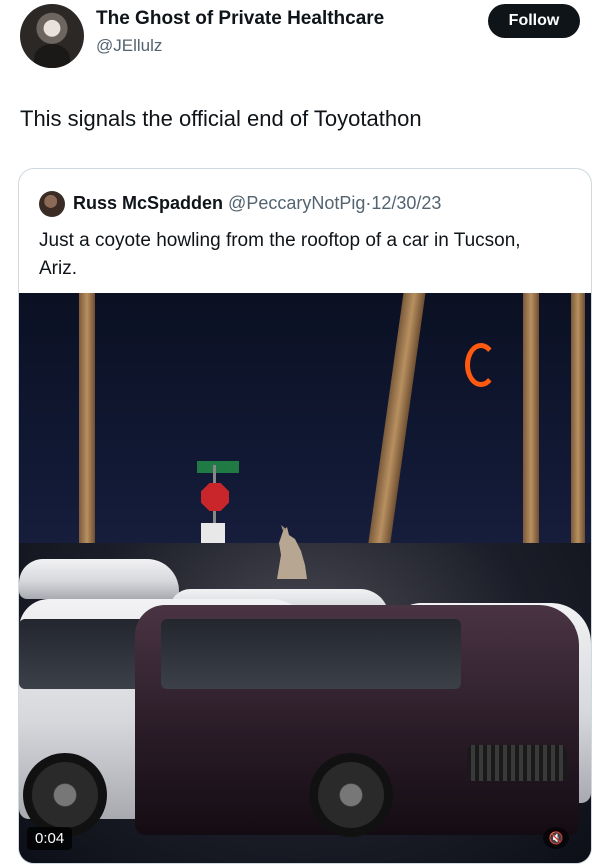  Describe the element at coordinates (99, 579) in the screenshot. I see `white-suv-back` at that location.